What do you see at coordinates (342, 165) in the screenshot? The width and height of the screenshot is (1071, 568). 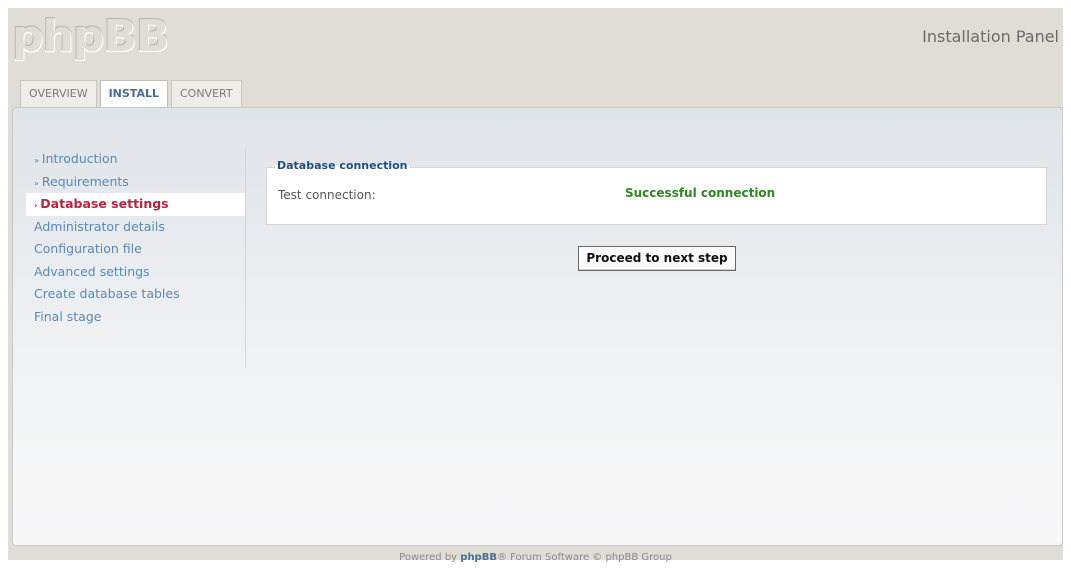 I see `fieldset-legend: Database connection` at bounding box center [342, 165].